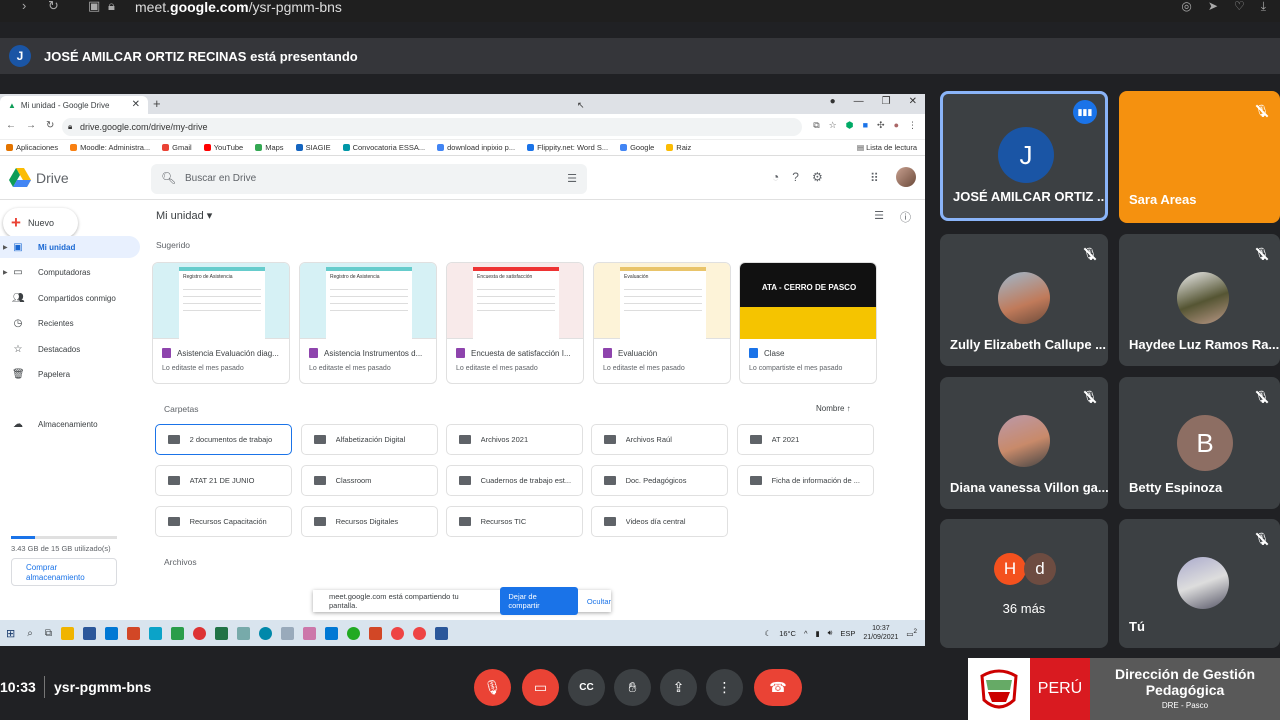  Describe the element at coordinates (599, 601) in the screenshot. I see `hide-notice-button: Ocultar` at that location.